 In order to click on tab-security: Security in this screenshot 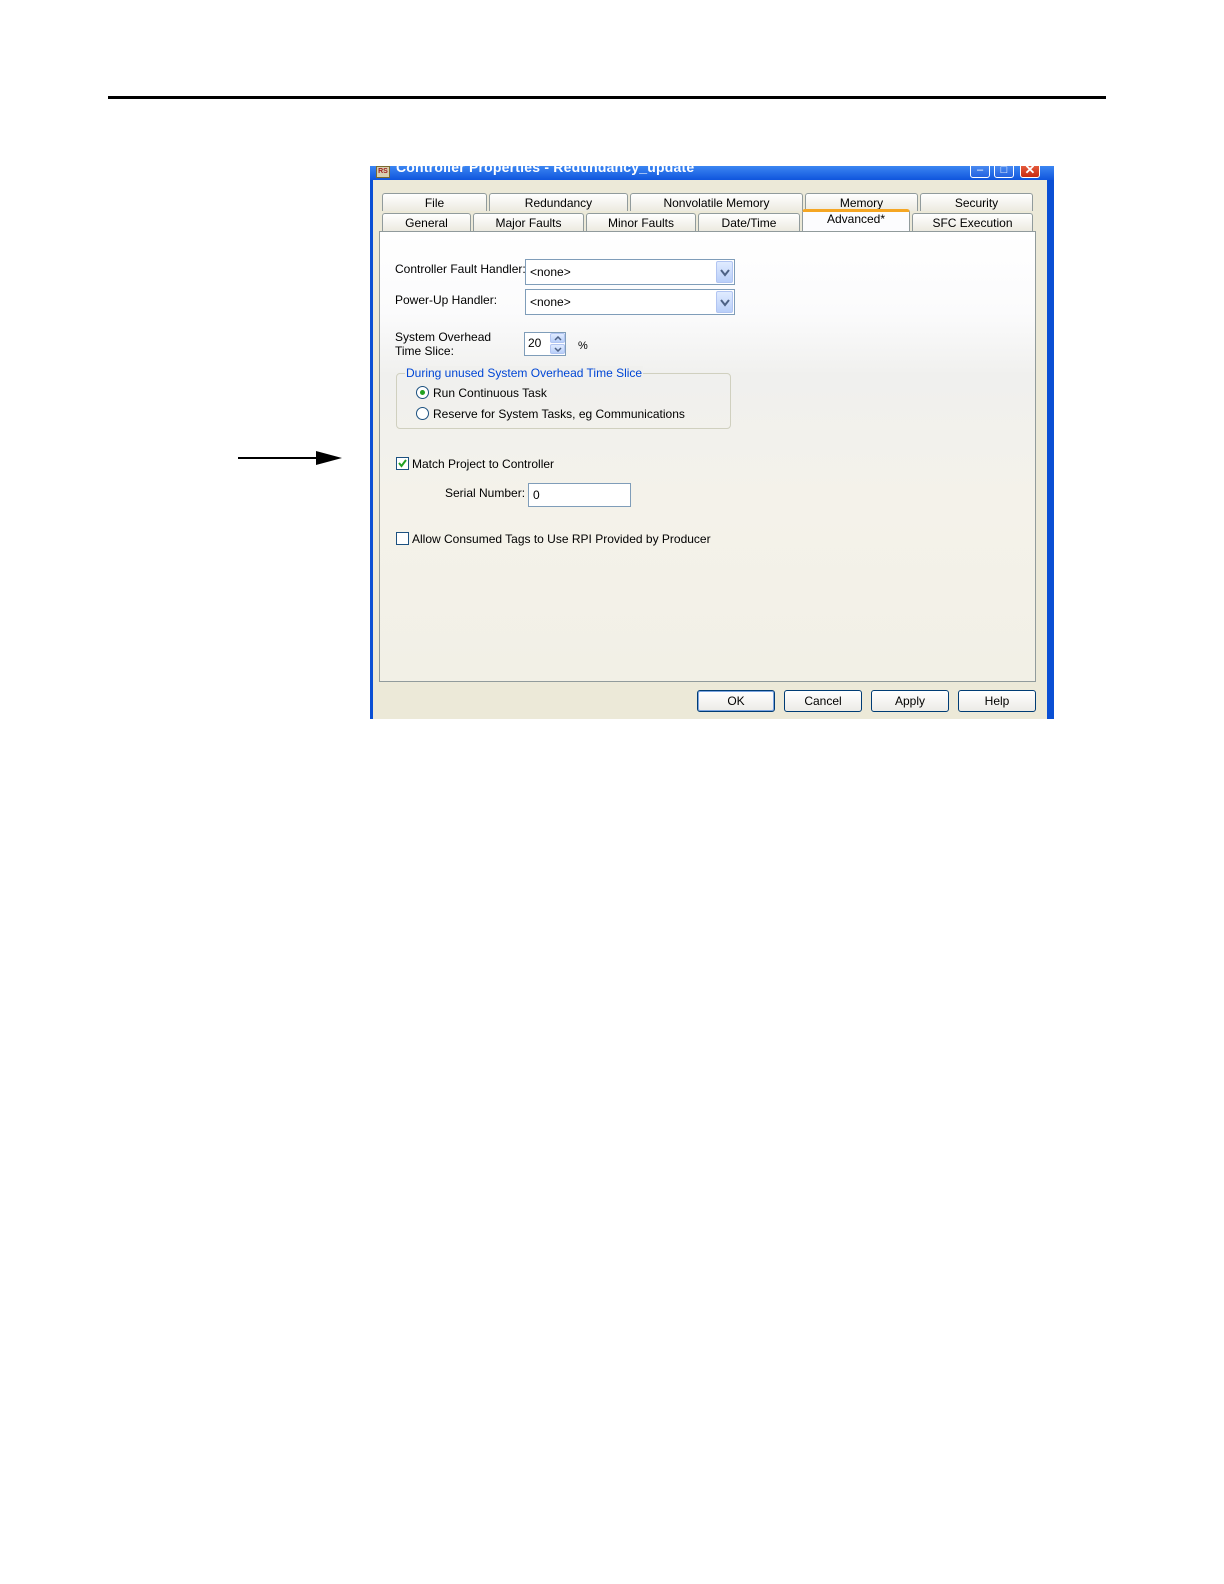, I will do `click(976, 202)`.